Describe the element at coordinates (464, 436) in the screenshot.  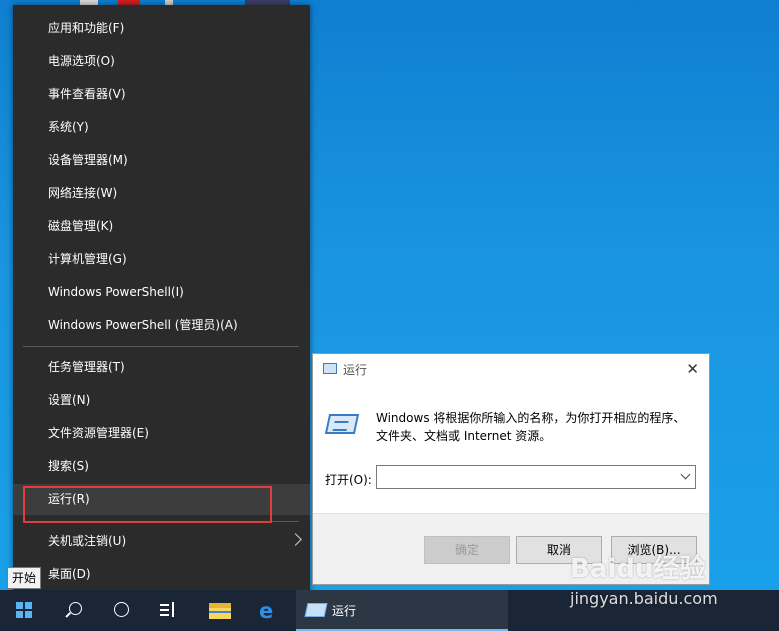
I see `run-description-line: 文件夹、文档或 Internet 资源。` at that location.